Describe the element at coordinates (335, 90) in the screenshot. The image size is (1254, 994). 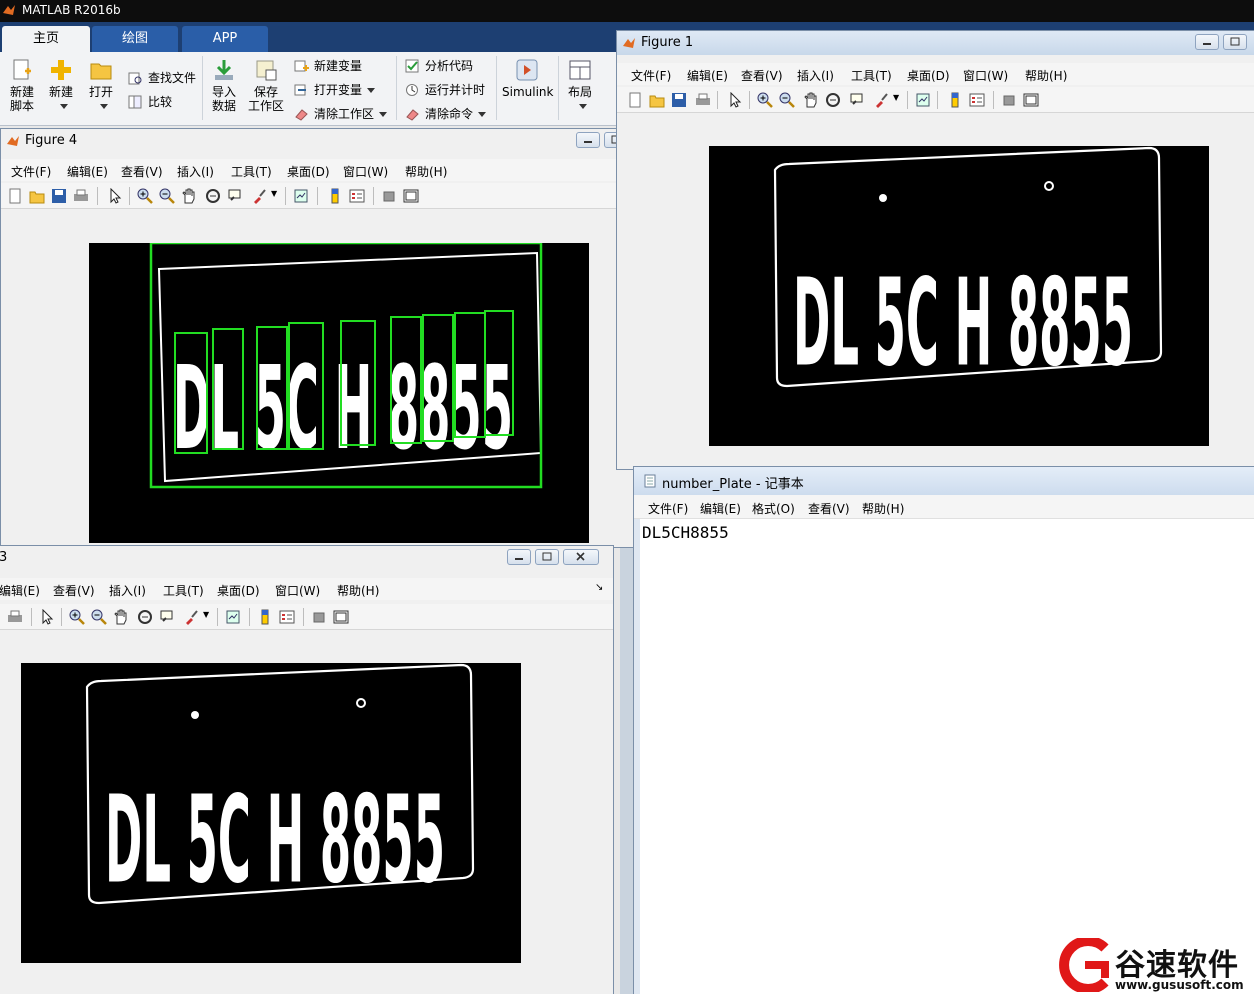
I see `open-variable-button: 打开变量` at that location.